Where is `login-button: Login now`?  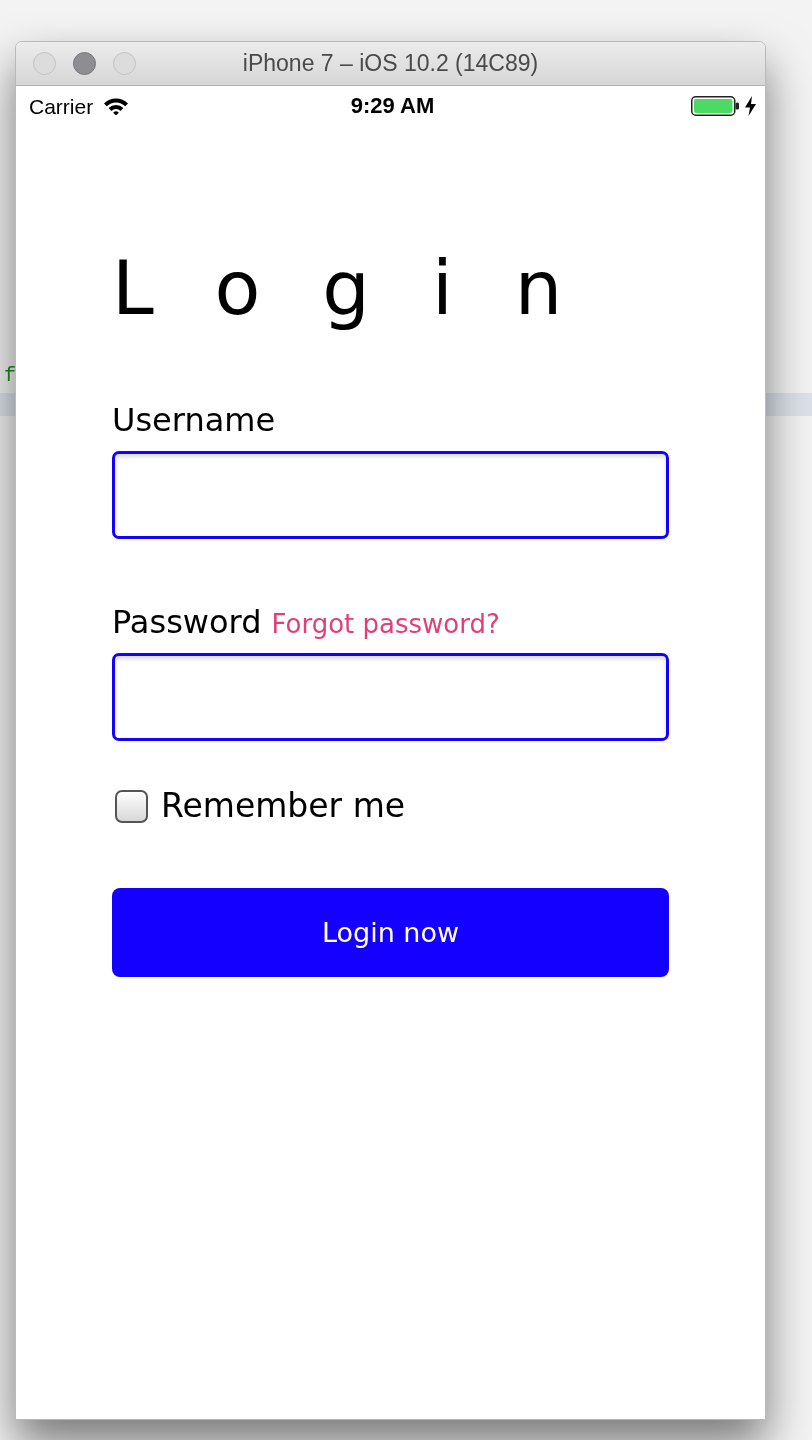
login-button: Login now is located at coordinates (390, 932).